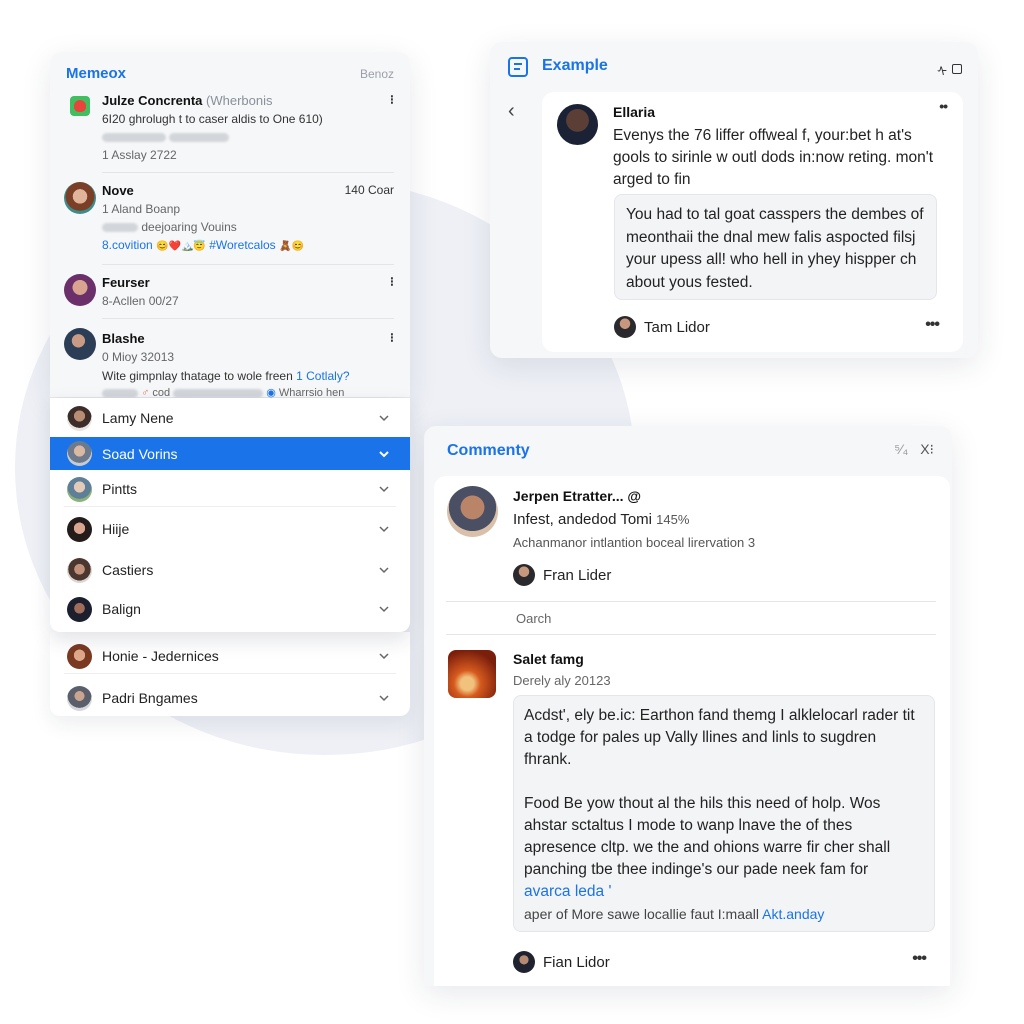  I want to click on contact-item: Balign, so click(230, 609).